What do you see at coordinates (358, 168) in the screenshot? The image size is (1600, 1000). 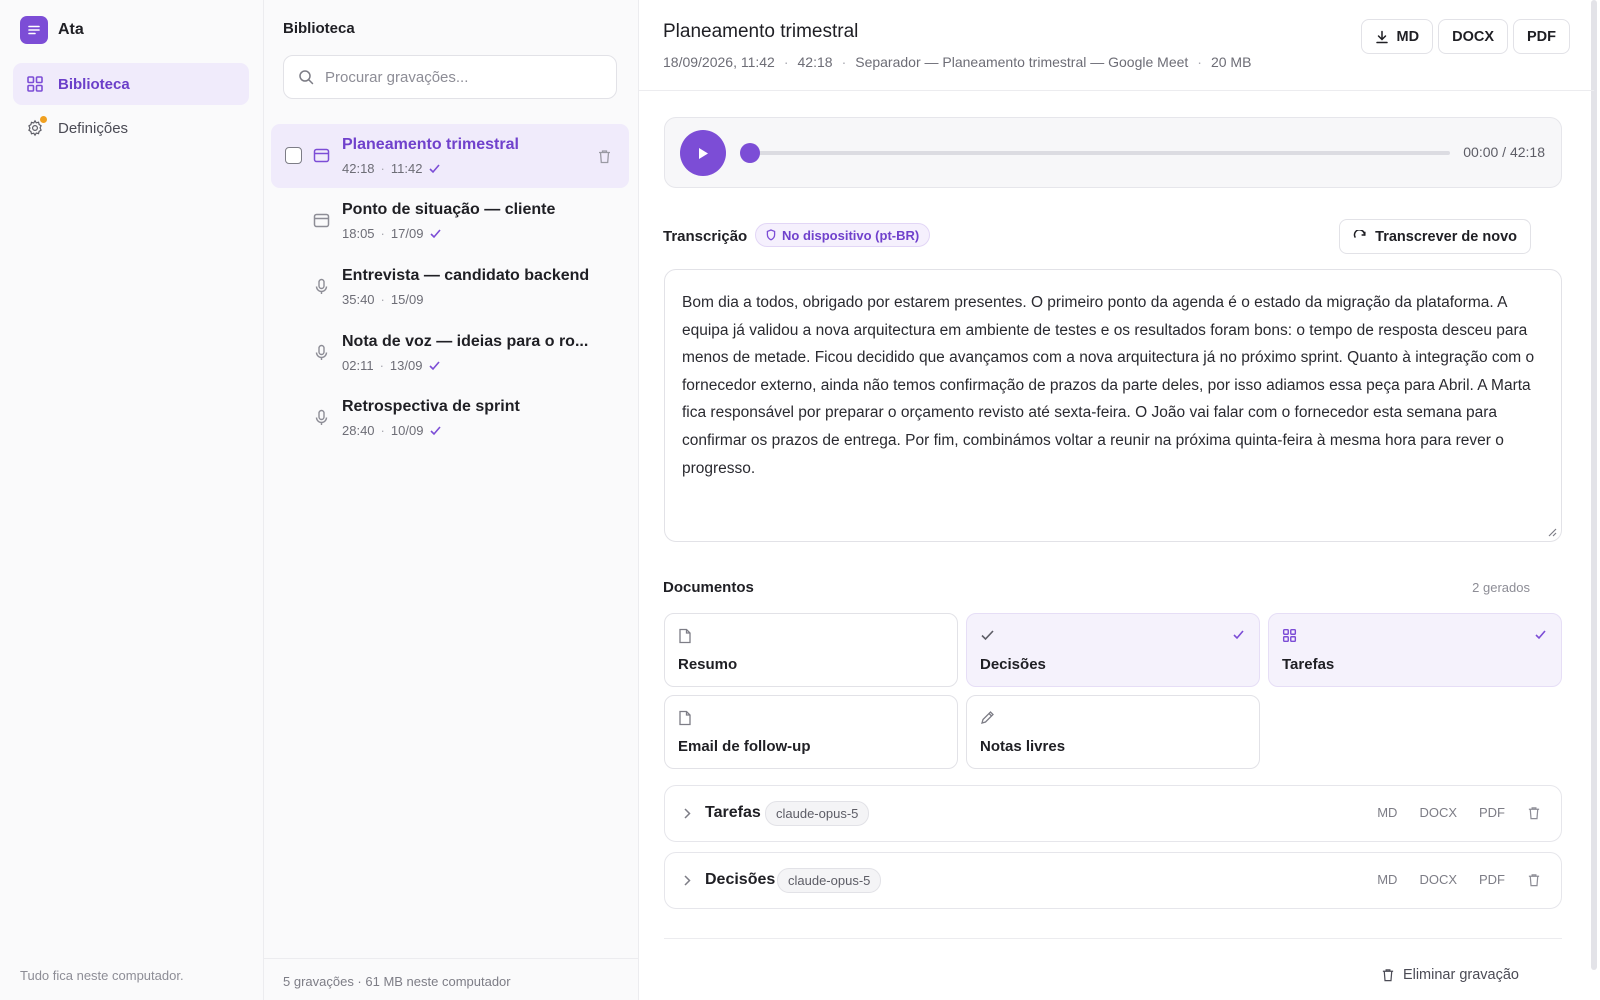 I see `recording-duration: 42:18` at bounding box center [358, 168].